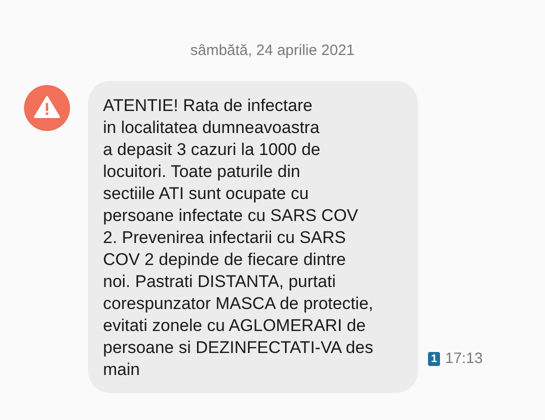 Image resolution: width=545 pixels, height=420 pixels. Describe the element at coordinates (272, 51) in the screenshot. I see `date-header: sâmbătă, 24 aprilie 2021` at that location.